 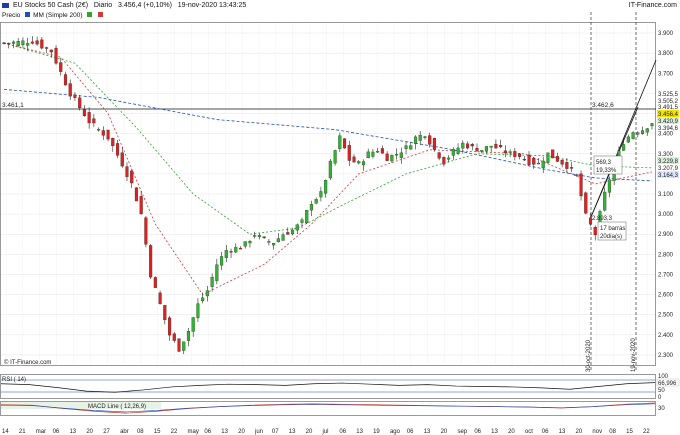 I want to click on rsi-panel-frame, so click(x=328, y=386).